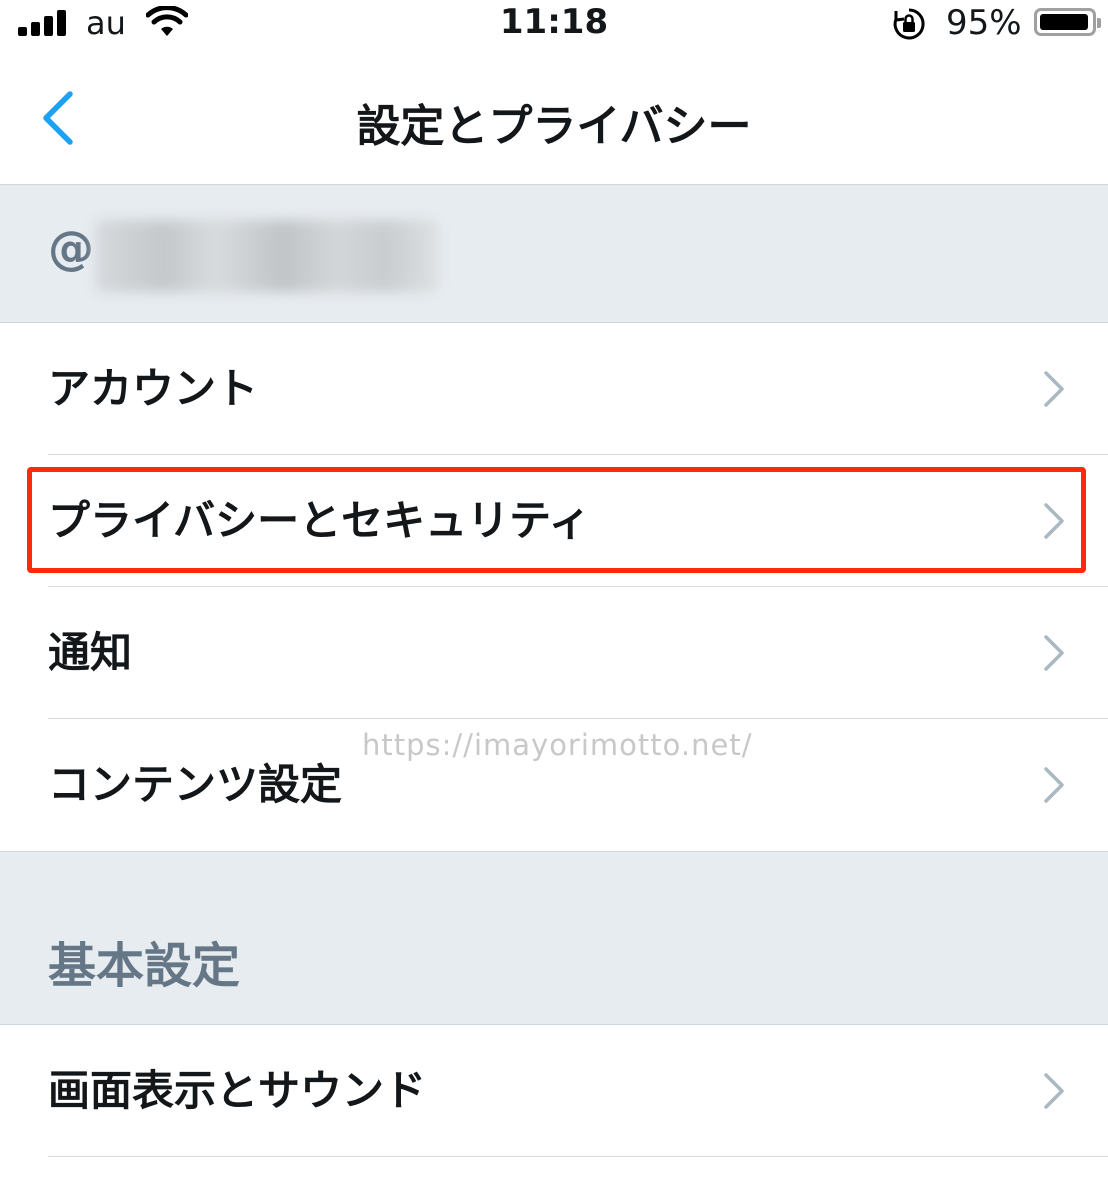 The width and height of the screenshot is (1108, 1181). Describe the element at coordinates (554, 22) in the screenshot. I see `clock: 11:18` at that location.